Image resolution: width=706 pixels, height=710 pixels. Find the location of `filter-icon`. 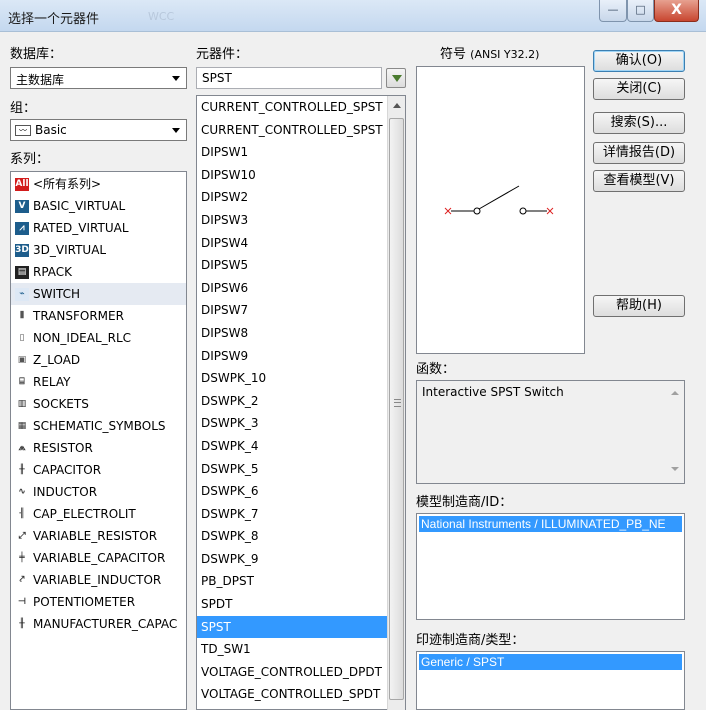

filter-icon is located at coordinates (397, 78).